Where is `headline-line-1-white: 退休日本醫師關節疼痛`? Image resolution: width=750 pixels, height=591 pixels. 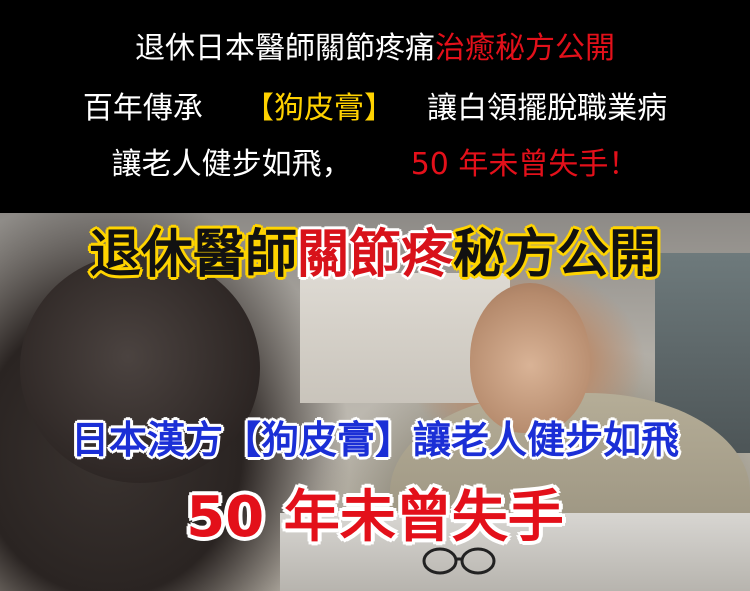 headline-line-1-white: 退休日本醫師關節疼痛 is located at coordinates (285, 48).